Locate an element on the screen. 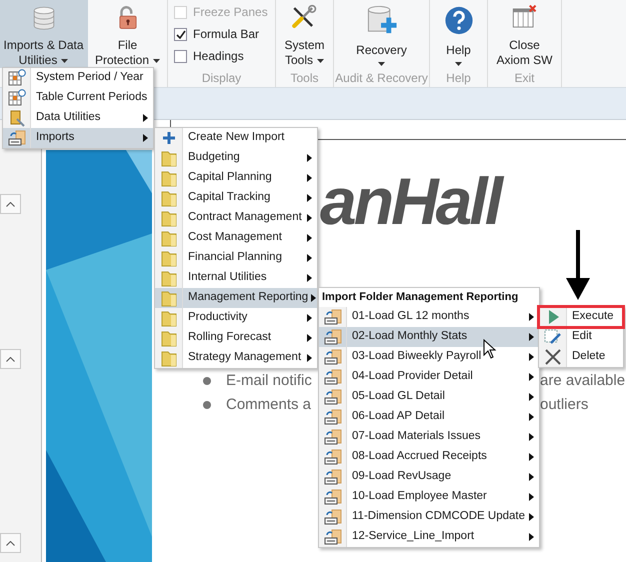  ribbon-button: Recovery is located at coordinates (381, 34).